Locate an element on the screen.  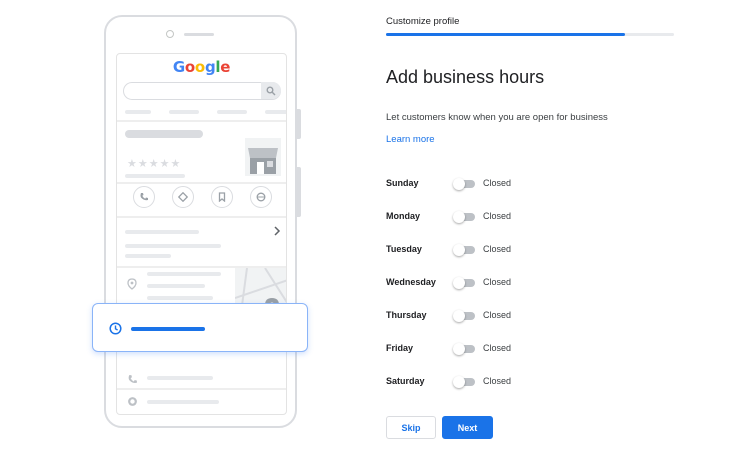
google-logo: Google is located at coordinates (201, 67).